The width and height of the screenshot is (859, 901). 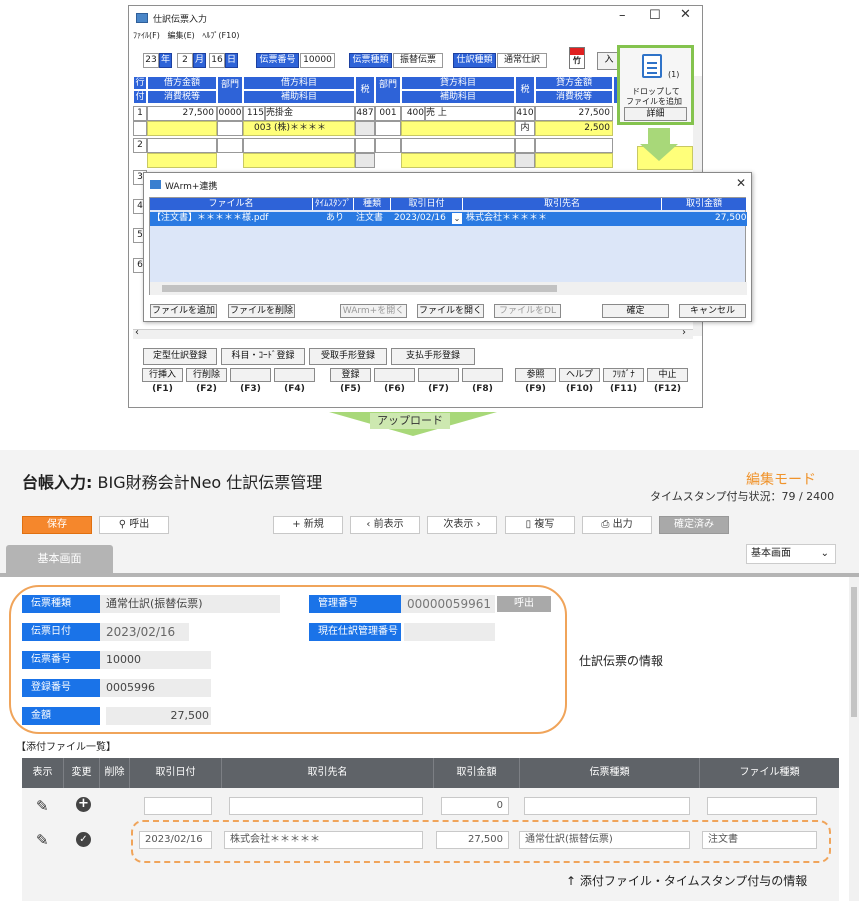 I want to click on journal-kind-field: 通常仕訳, so click(x=522, y=60).